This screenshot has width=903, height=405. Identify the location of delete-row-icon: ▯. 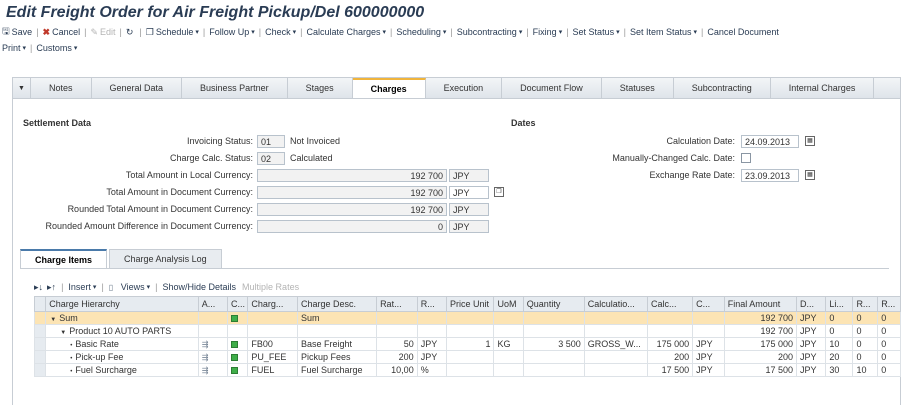
(113, 287).